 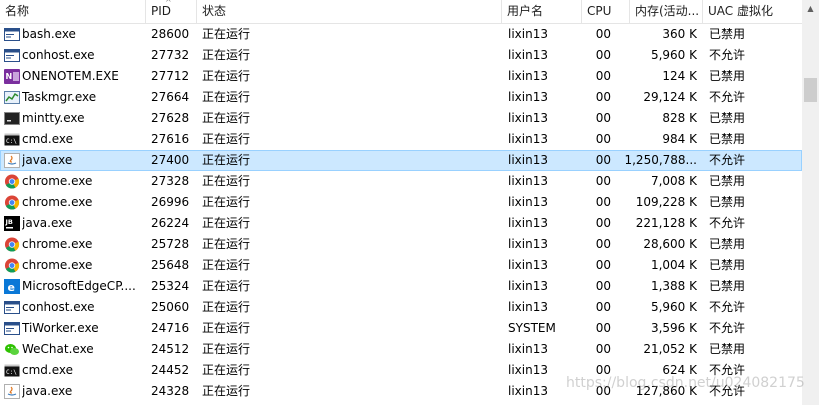 What do you see at coordinates (170, 160) in the screenshot?
I see `process-pid: 27400` at bounding box center [170, 160].